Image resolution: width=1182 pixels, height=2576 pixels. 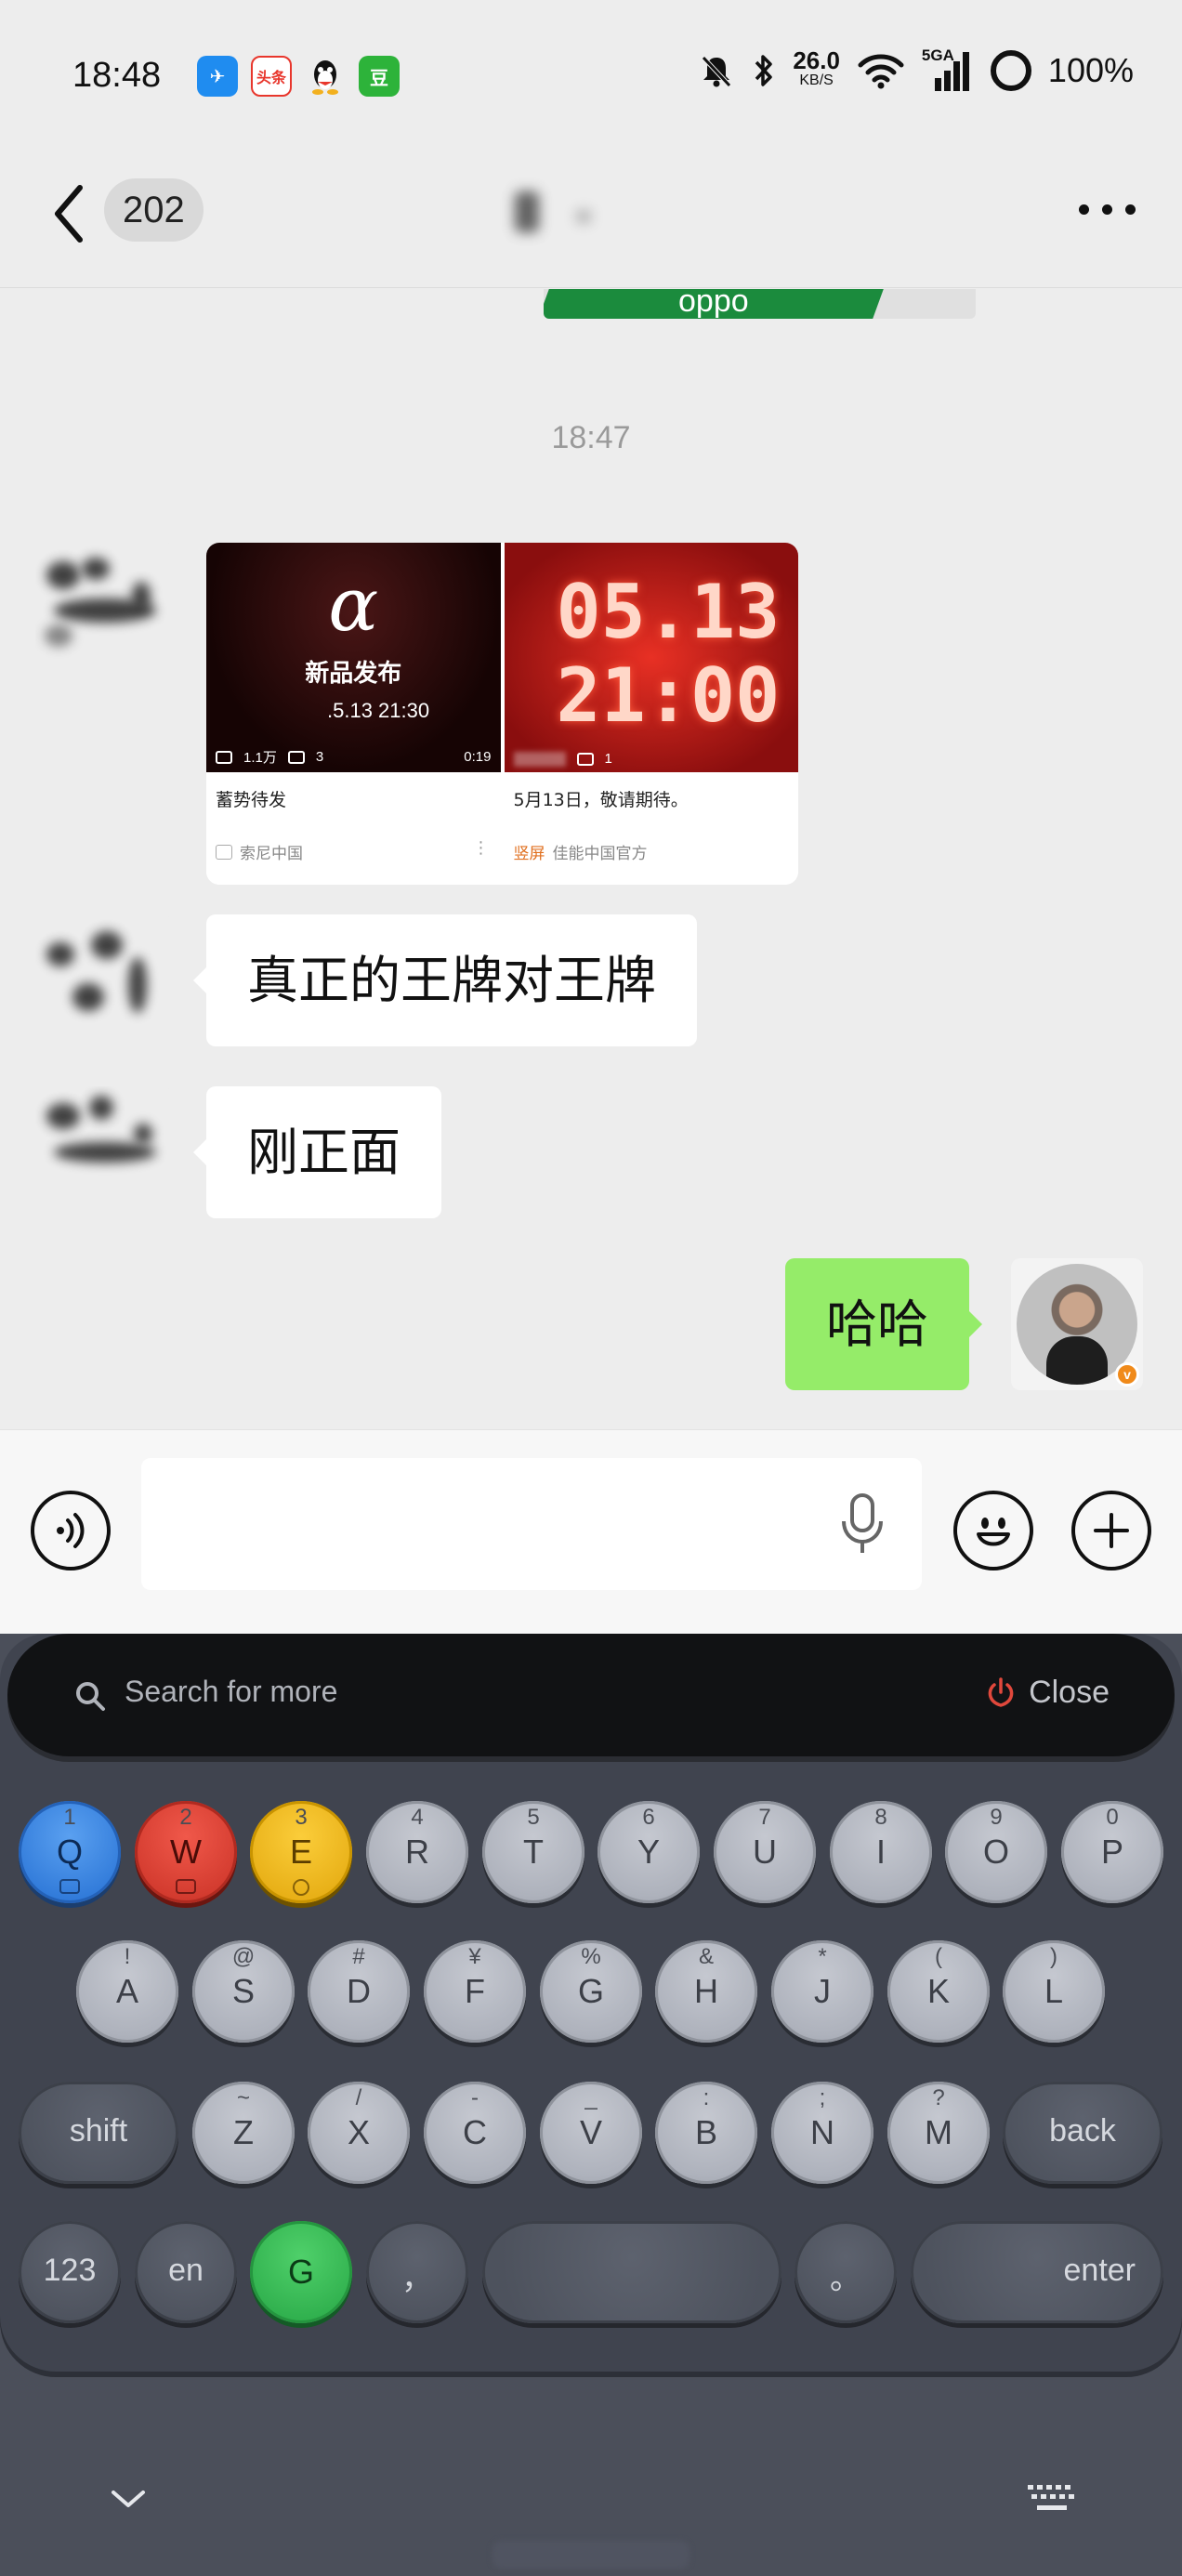 What do you see at coordinates (475, 1991) in the screenshot?
I see `key-f: ¥ F` at bounding box center [475, 1991].